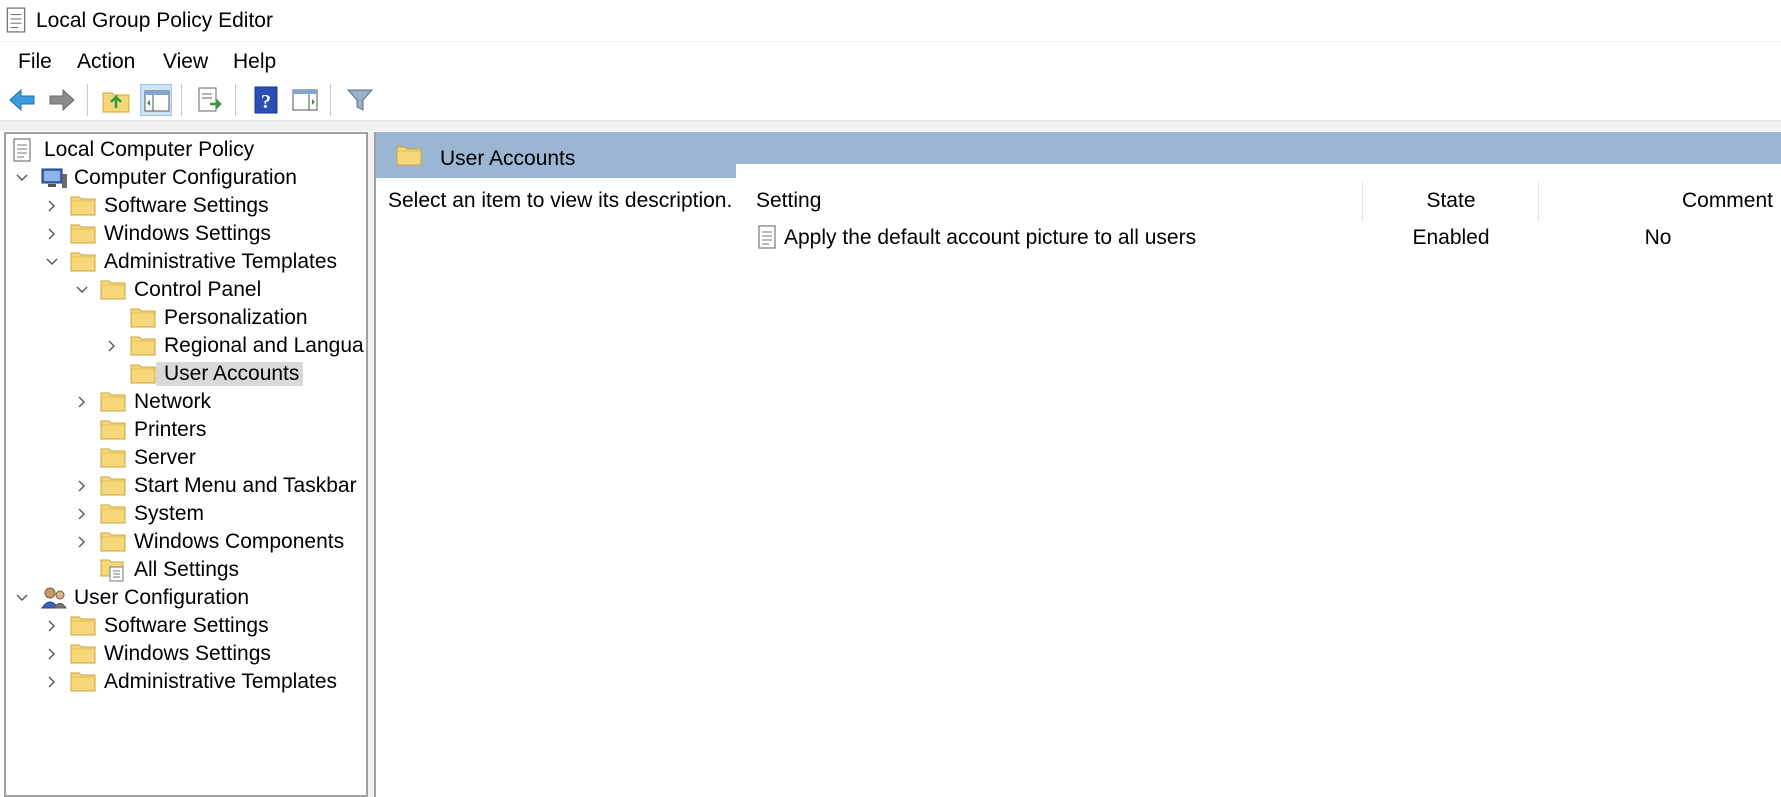 This screenshot has width=1781, height=797. What do you see at coordinates (210, 100) in the screenshot?
I see `export-list-icon` at bounding box center [210, 100].